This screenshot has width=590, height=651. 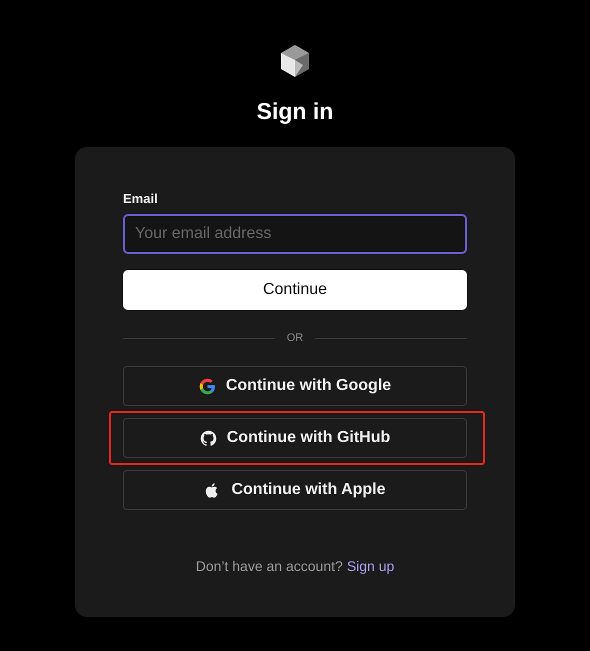 What do you see at coordinates (207, 386) in the screenshot?
I see `google-icon` at bounding box center [207, 386].